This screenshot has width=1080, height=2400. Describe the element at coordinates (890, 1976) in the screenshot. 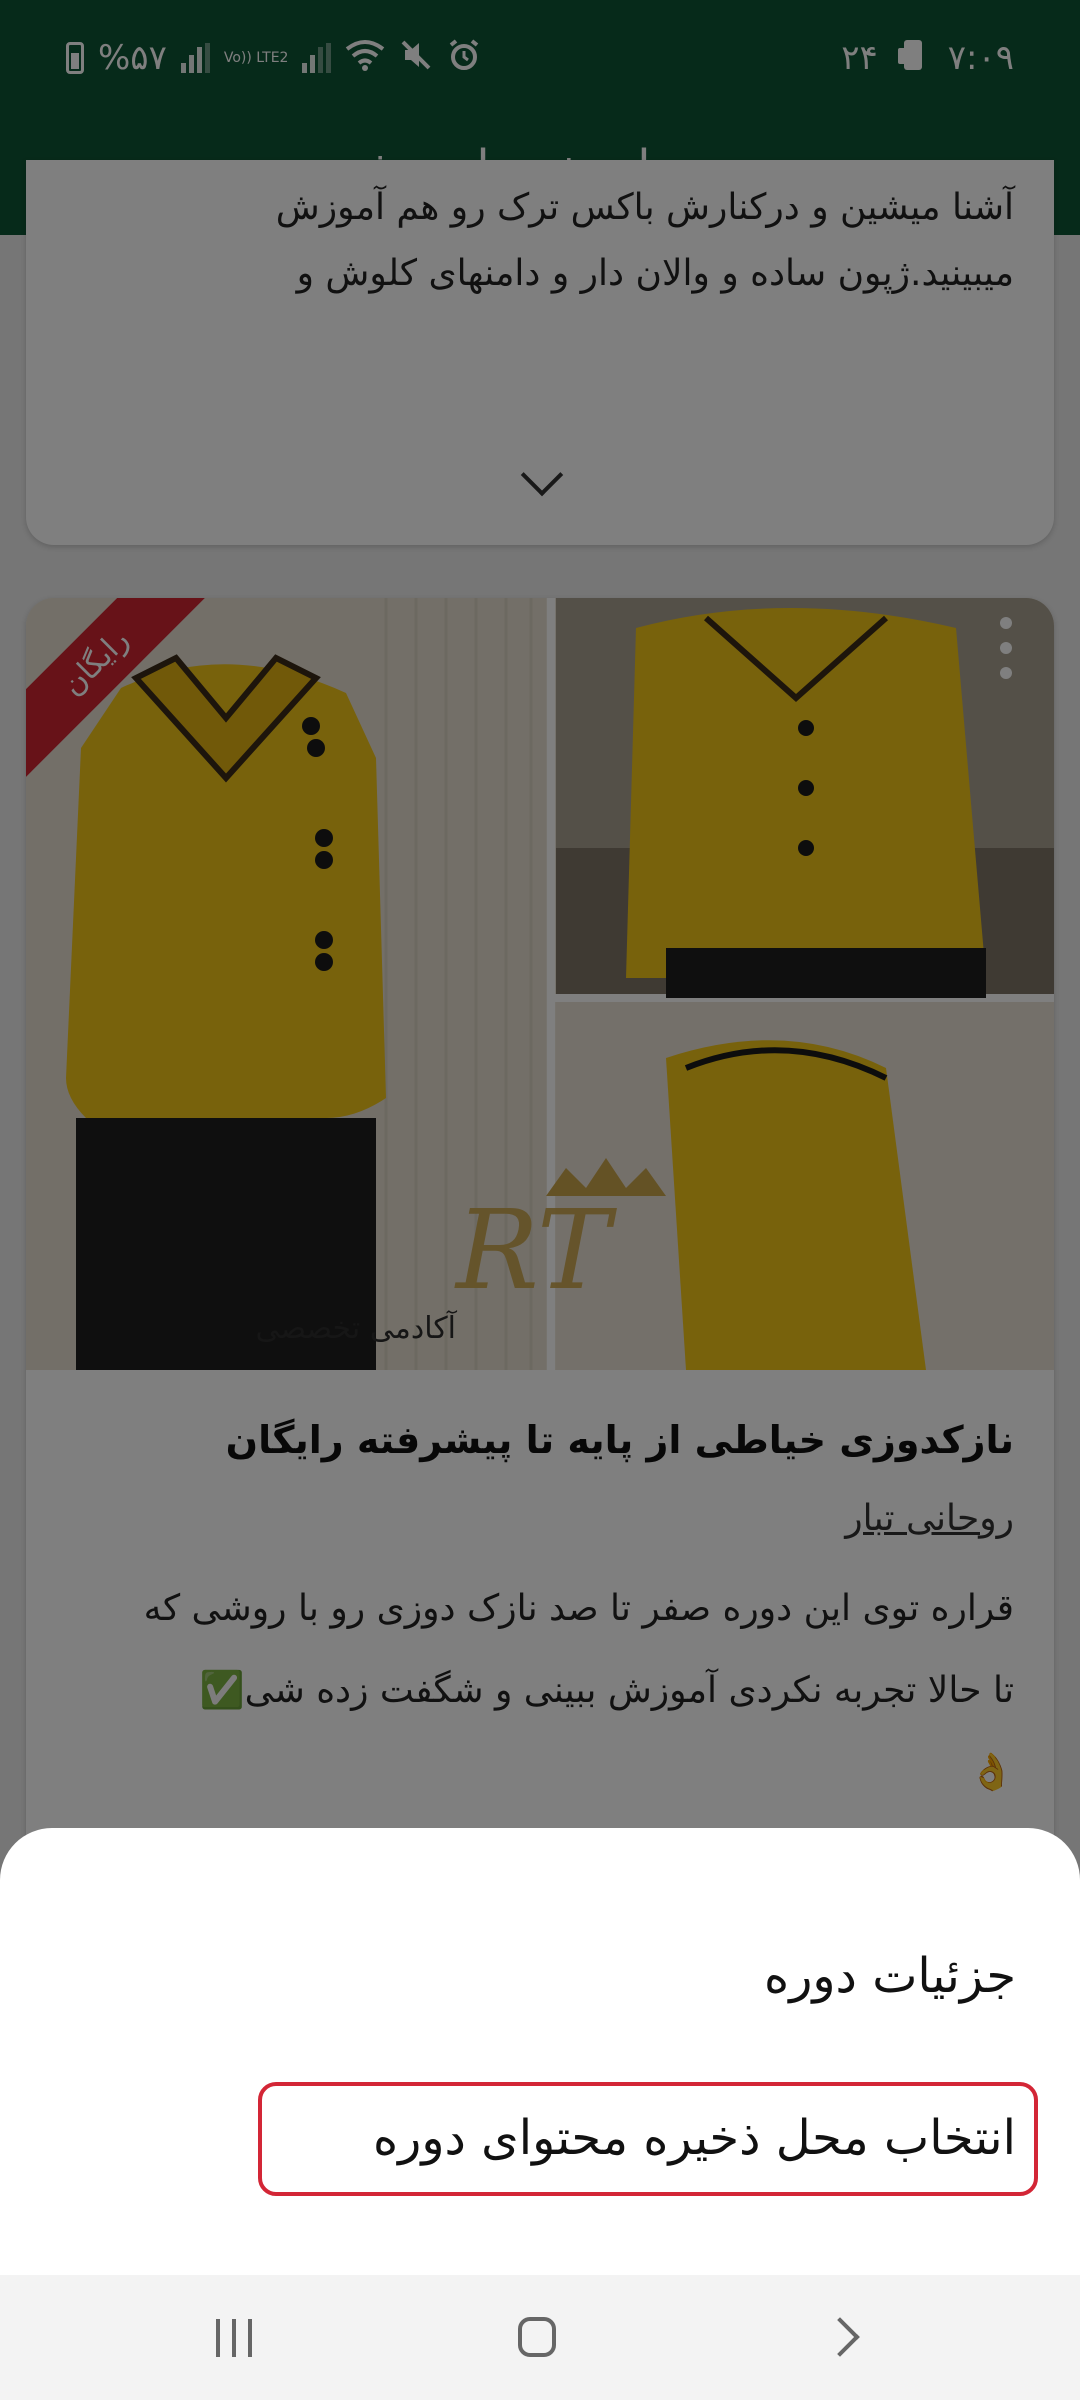

I see `course-details-item: جزئیات دوره` at that location.